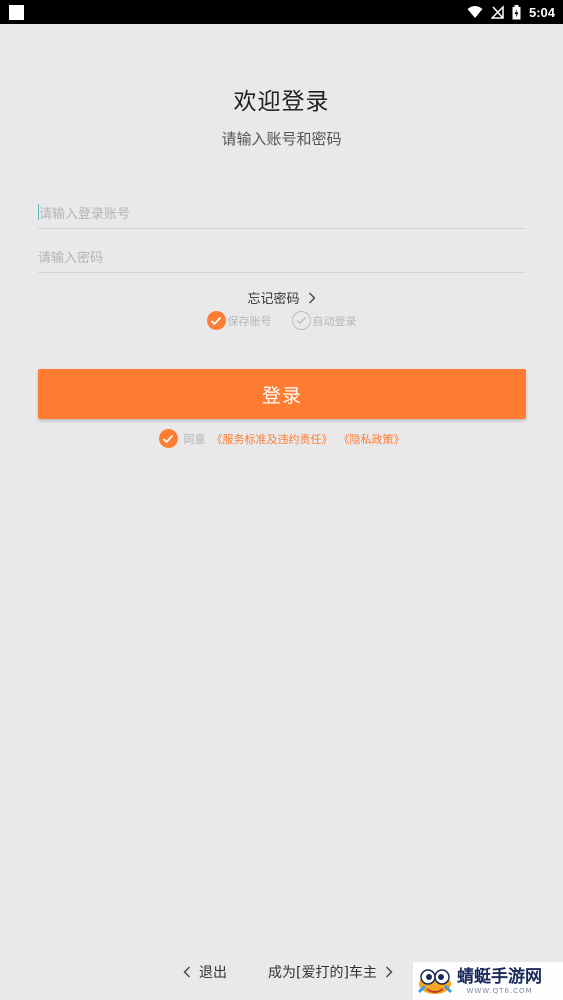 This screenshot has height=1000, width=563. Describe the element at coordinates (281, 139) in the screenshot. I see `page-subtitle: 请输入账号和密码` at that location.